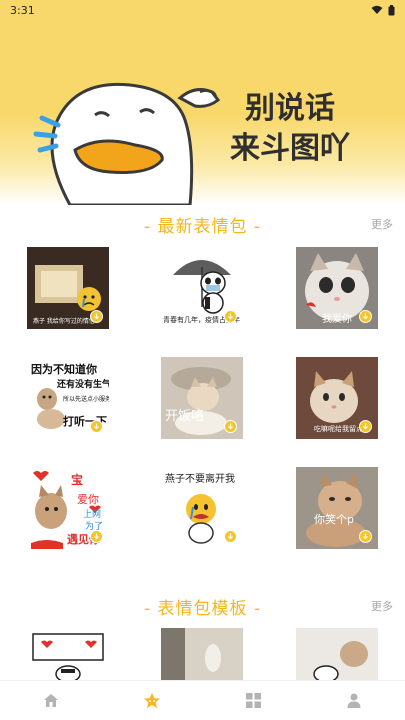  What do you see at coordinates (337, 319) in the screenshot?
I see `sticker-caption: 我爱你` at bounding box center [337, 319].